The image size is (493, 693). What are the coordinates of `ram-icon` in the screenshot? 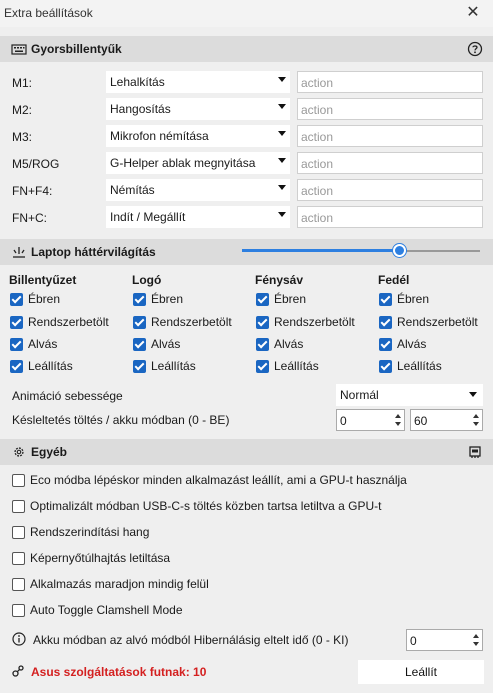 It's located at (475, 452).